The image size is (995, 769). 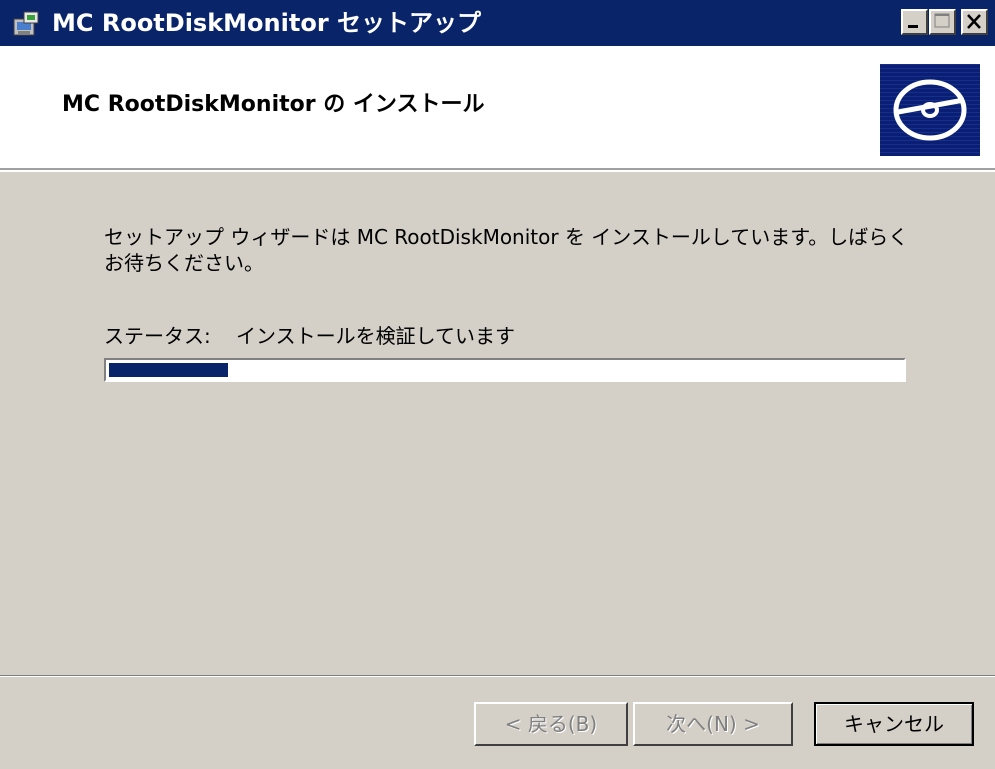 I want to click on maximize-icon, so click(x=942, y=20).